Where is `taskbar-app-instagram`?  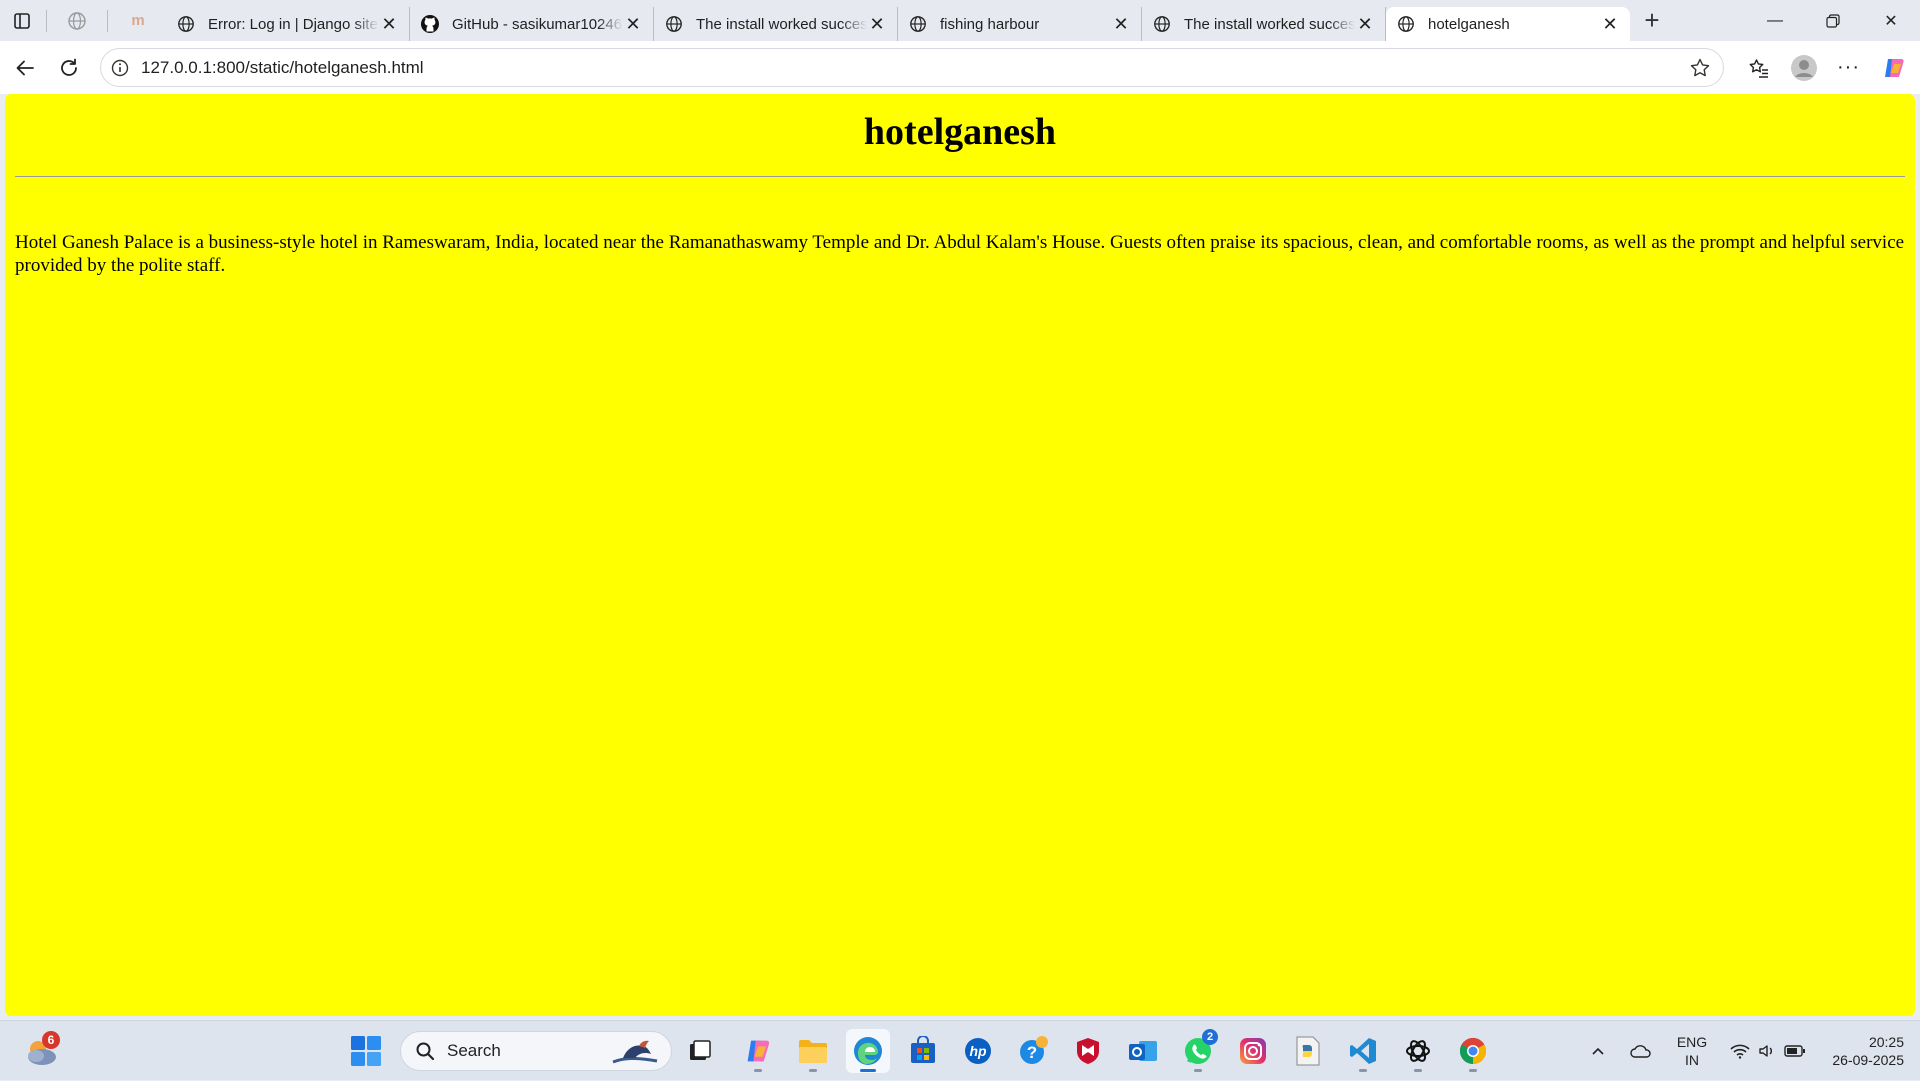 taskbar-app-instagram is located at coordinates (1253, 1051).